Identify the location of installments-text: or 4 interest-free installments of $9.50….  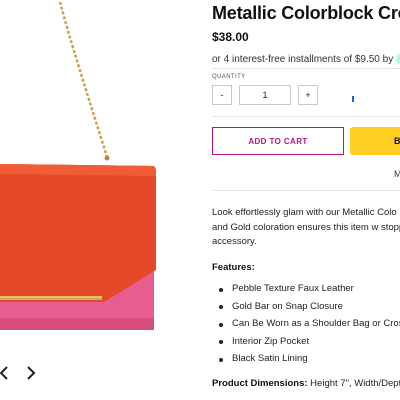
(303, 59).